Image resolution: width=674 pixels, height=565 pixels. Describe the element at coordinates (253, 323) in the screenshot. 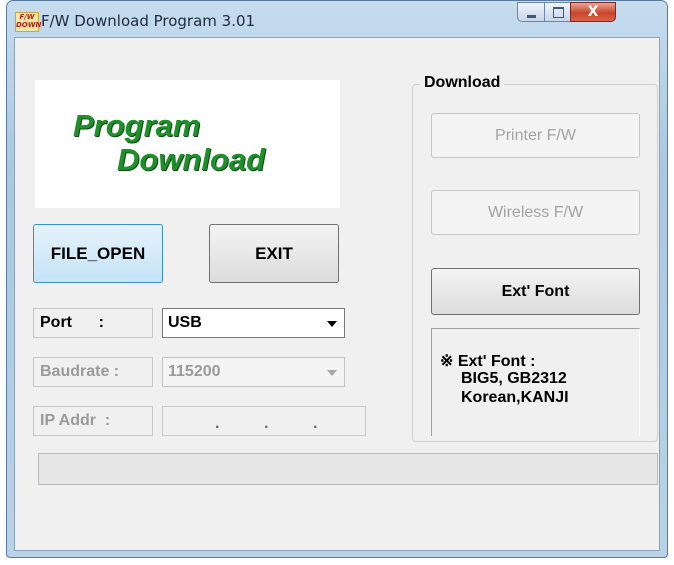

I see `port-select: USB` at that location.